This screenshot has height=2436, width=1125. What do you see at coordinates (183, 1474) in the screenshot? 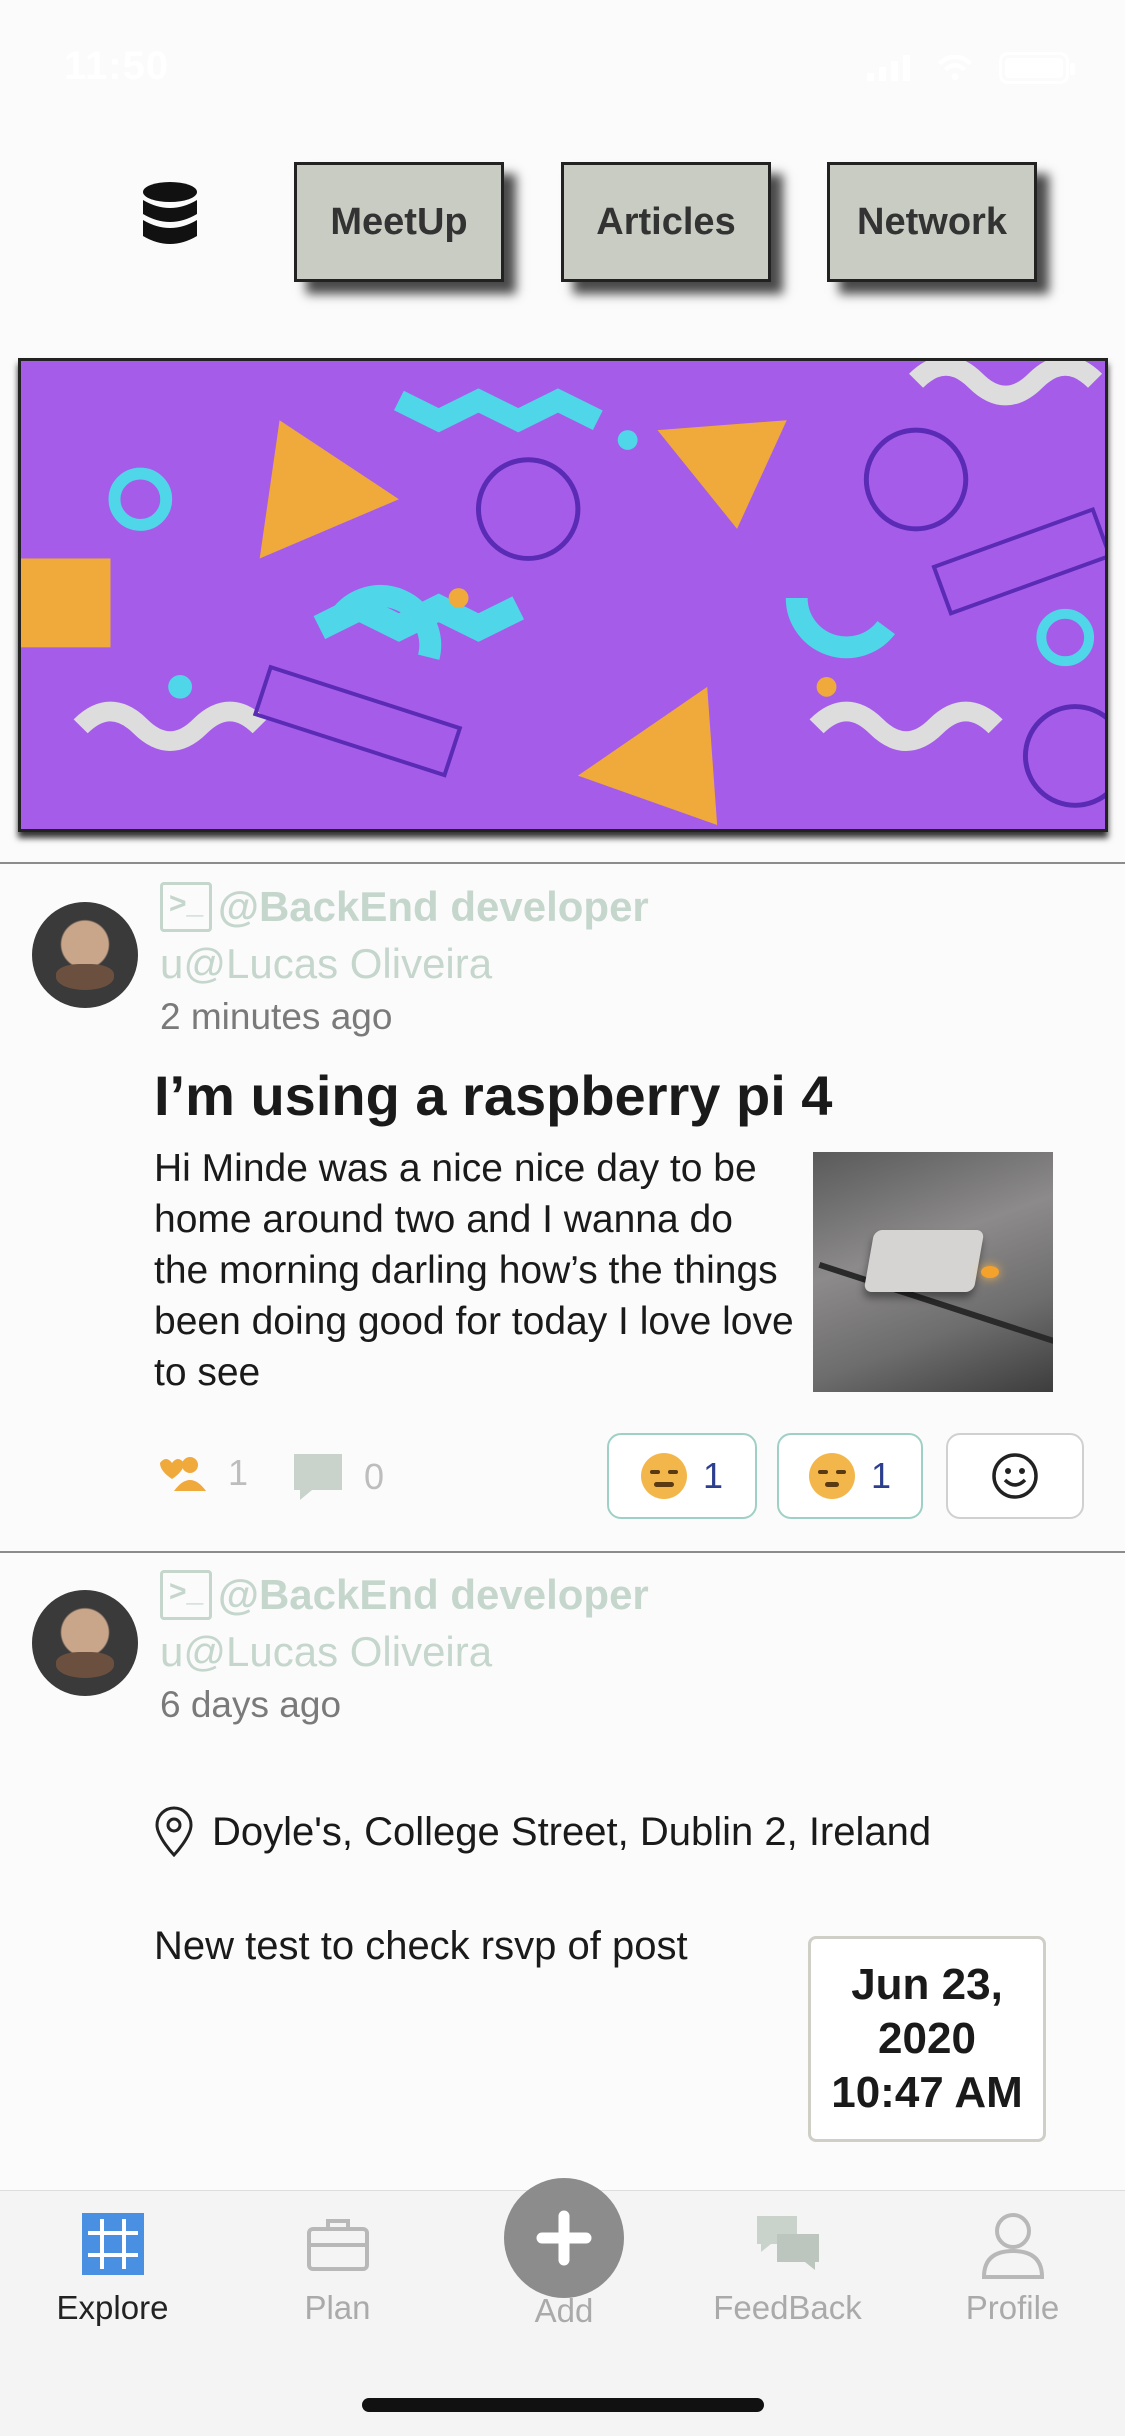
I see `people-heart-icon` at bounding box center [183, 1474].